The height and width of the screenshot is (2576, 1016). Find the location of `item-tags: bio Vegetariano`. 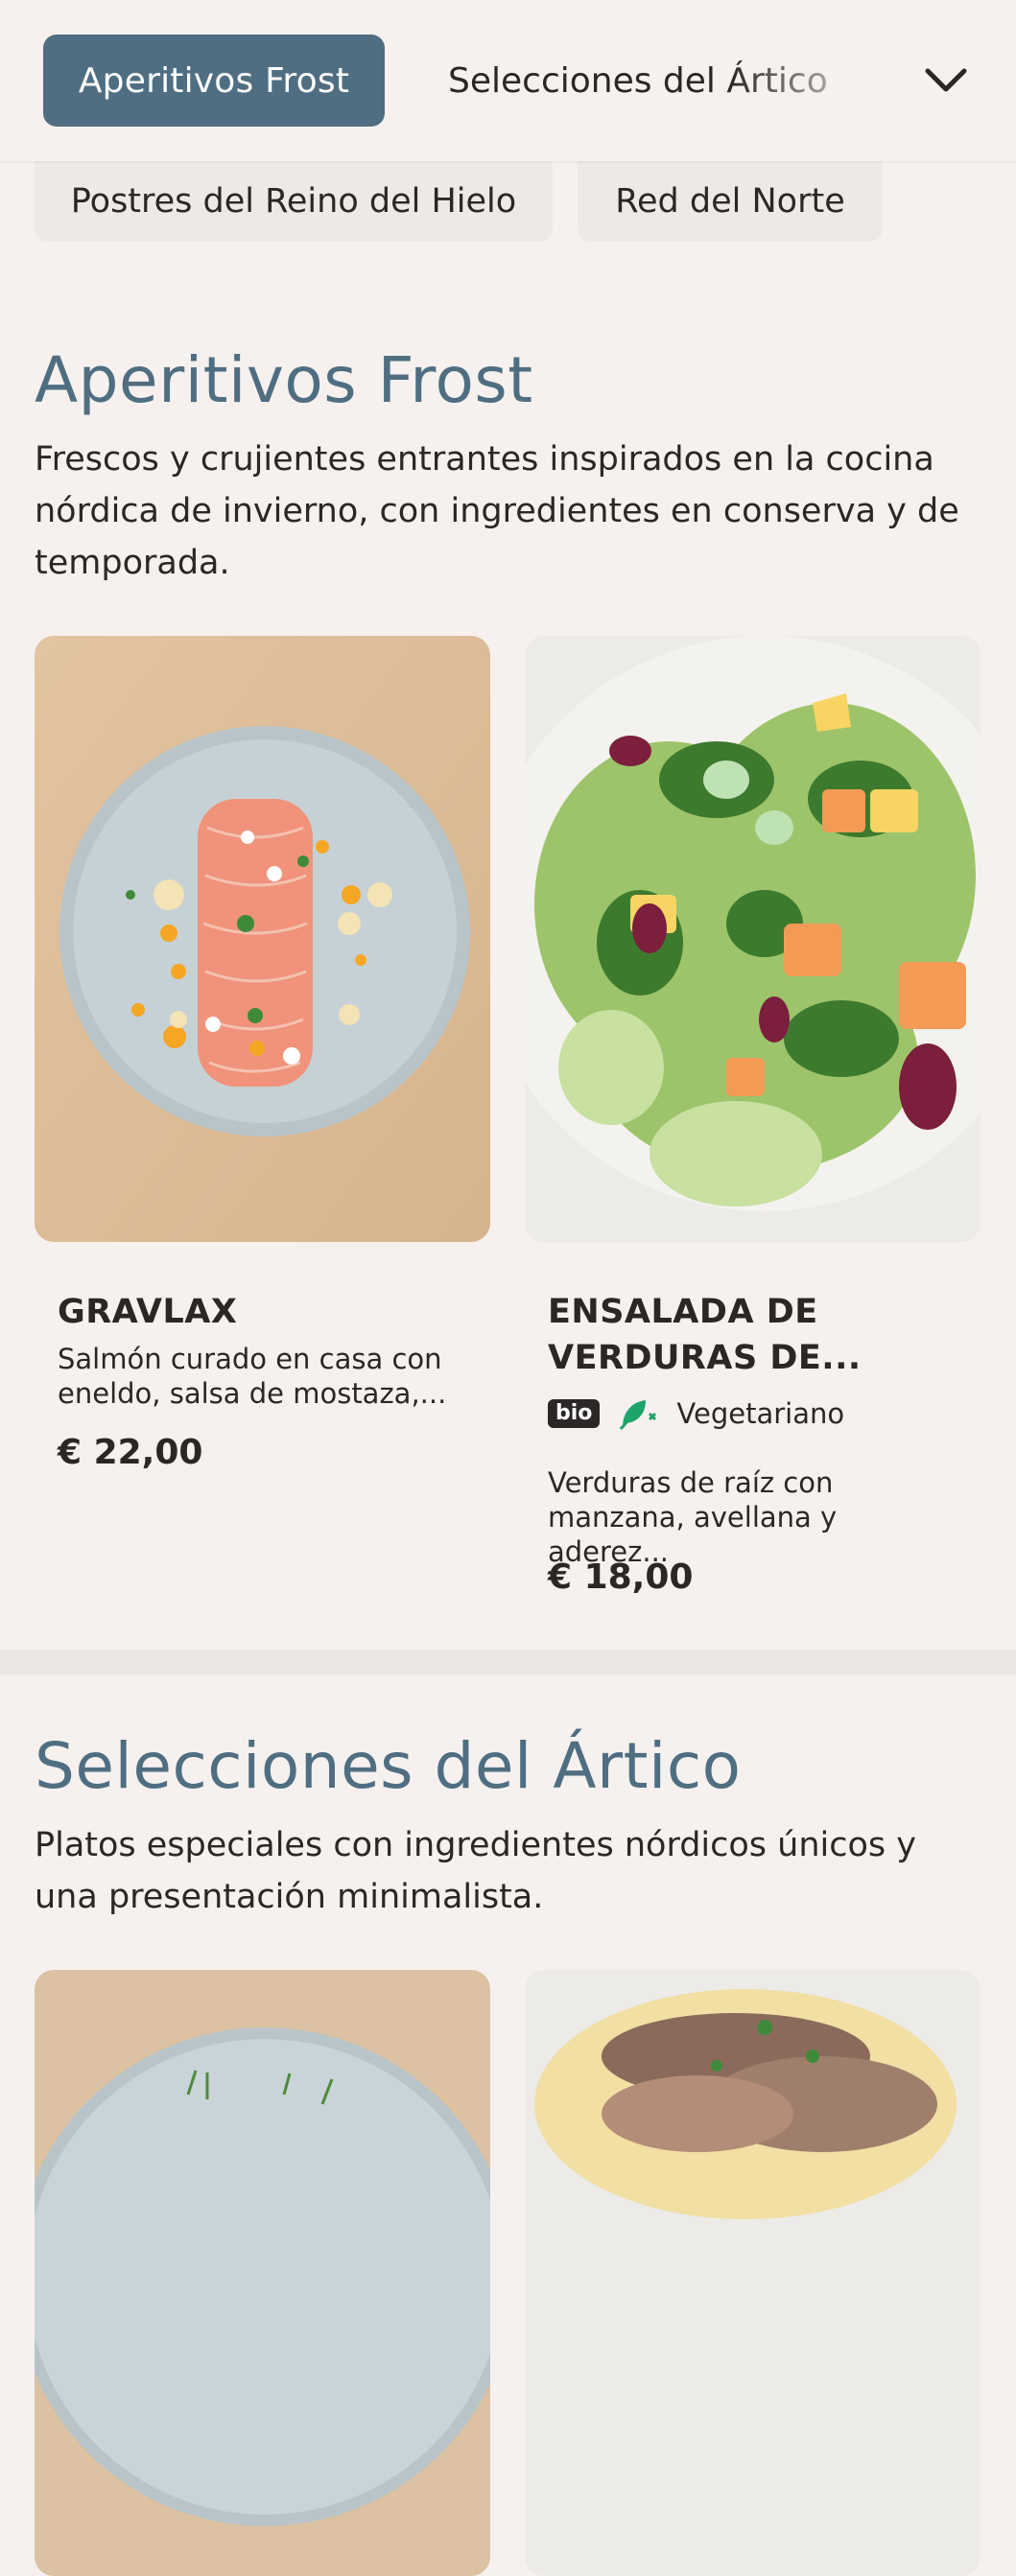

item-tags: bio Vegetariano is located at coordinates (696, 1413).